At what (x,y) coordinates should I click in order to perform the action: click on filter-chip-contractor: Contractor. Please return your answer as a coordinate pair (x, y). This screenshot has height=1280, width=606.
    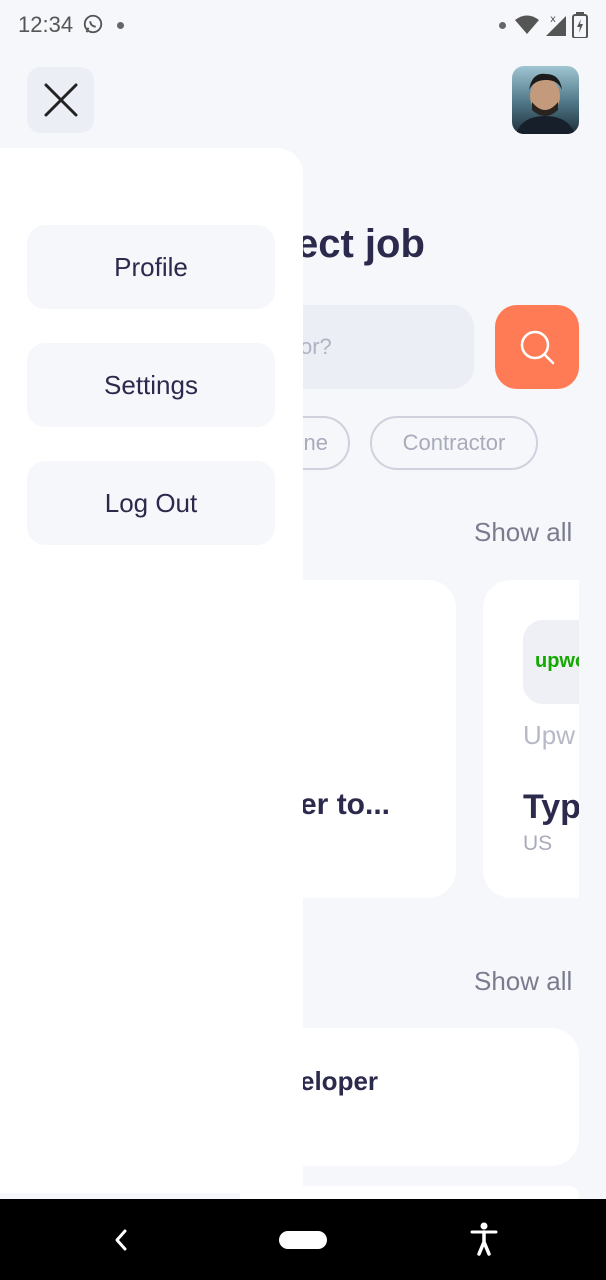
    Looking at the image, I should click on (454, 443).